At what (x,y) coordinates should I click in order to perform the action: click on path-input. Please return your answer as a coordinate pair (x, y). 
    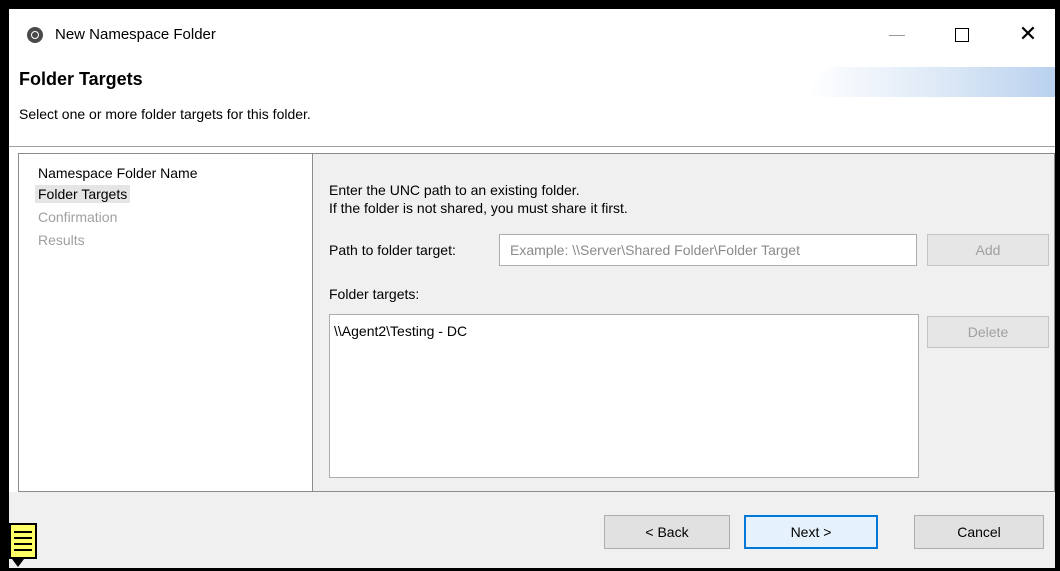
    Looking at the image, I should click on (708, 250).